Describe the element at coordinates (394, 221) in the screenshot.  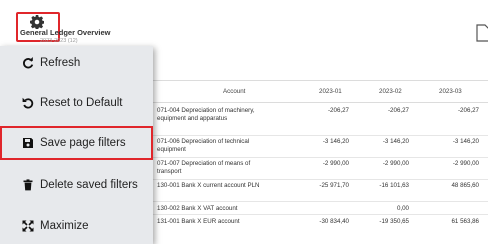
I see `table-cell-value: -19 350,65` at that location.